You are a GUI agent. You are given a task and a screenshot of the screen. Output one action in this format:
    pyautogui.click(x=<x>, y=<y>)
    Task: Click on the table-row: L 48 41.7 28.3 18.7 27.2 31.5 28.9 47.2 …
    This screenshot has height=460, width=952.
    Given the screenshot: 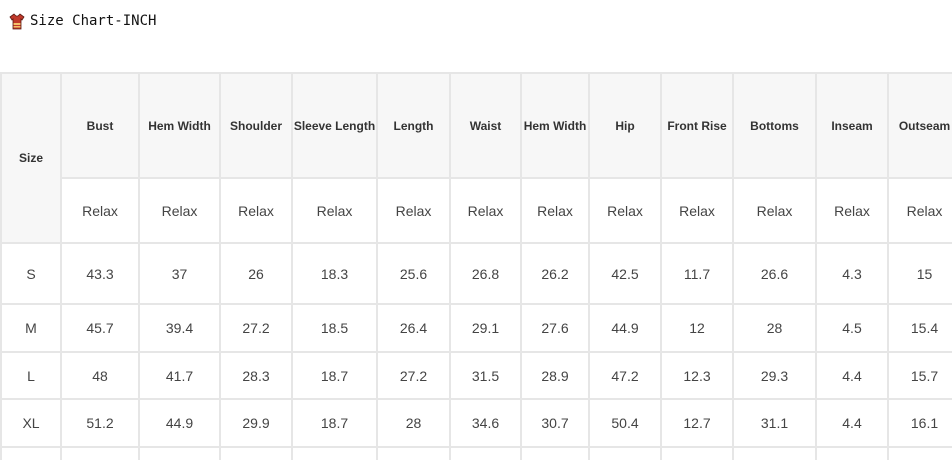 What is the action you would take?
    pyautogui.click(x=476, y=375)
    